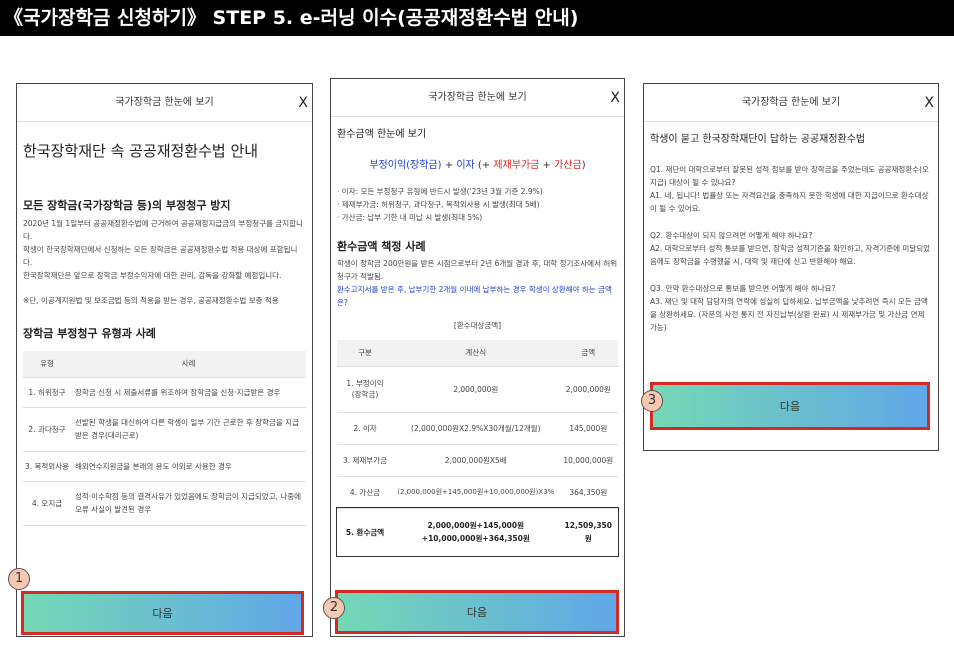 This screenshot has height=668, width=954. Describe the element at coordinates (410, 217) in the screenshot. I see `bullet: · 가산금: 납부 기한 내 미납 시 발생(최대 5%)` at that location.